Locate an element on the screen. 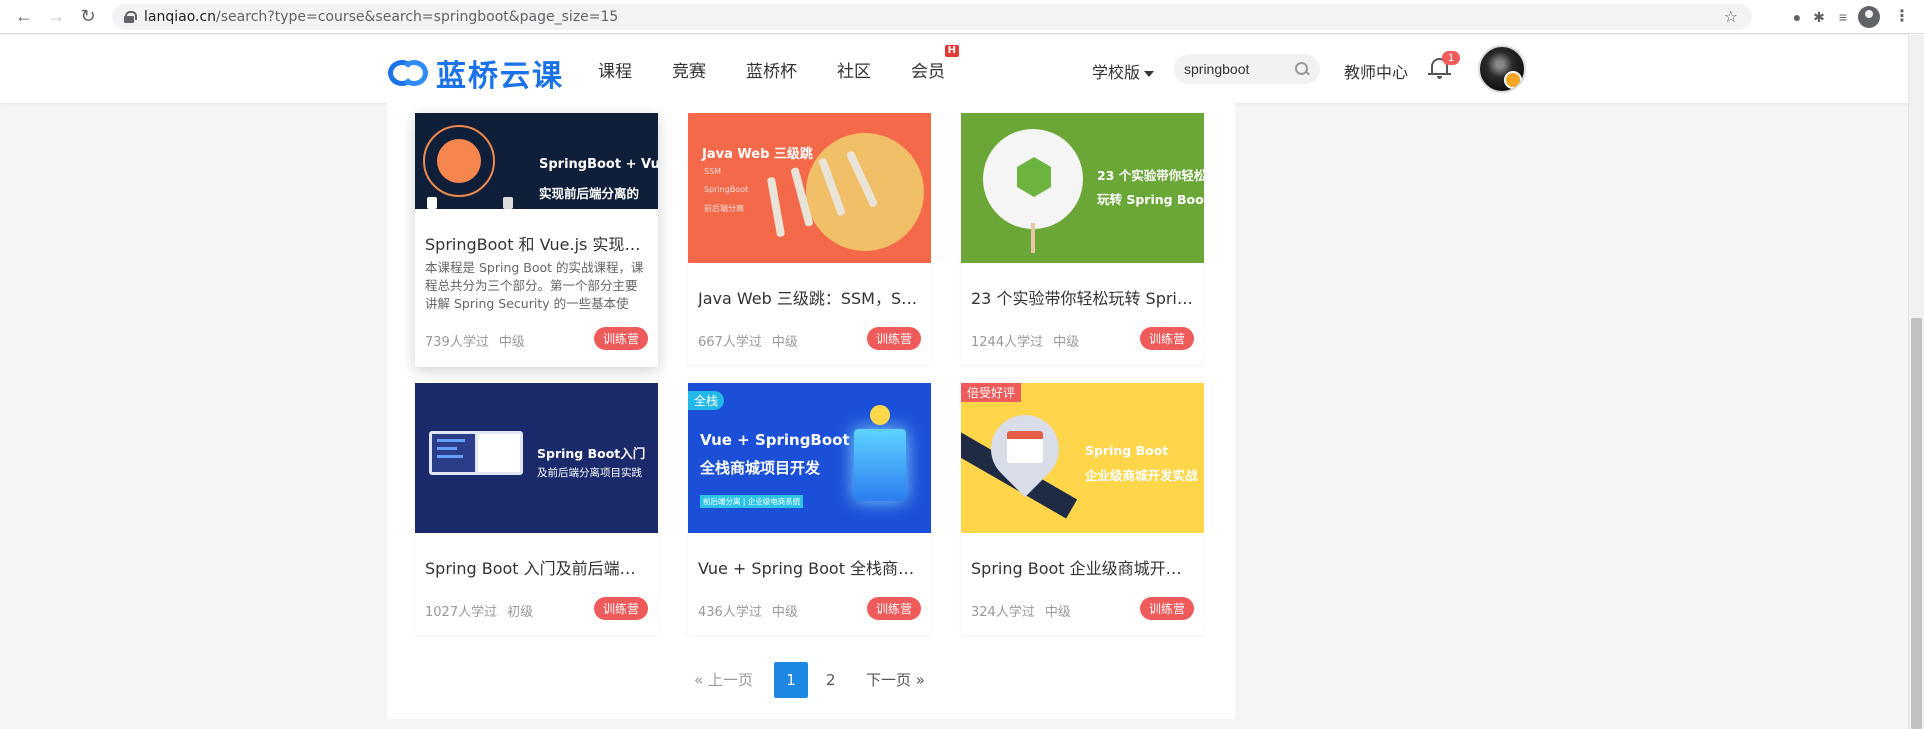  learner-count: 436人学过 is located at coordinates (730, 612).